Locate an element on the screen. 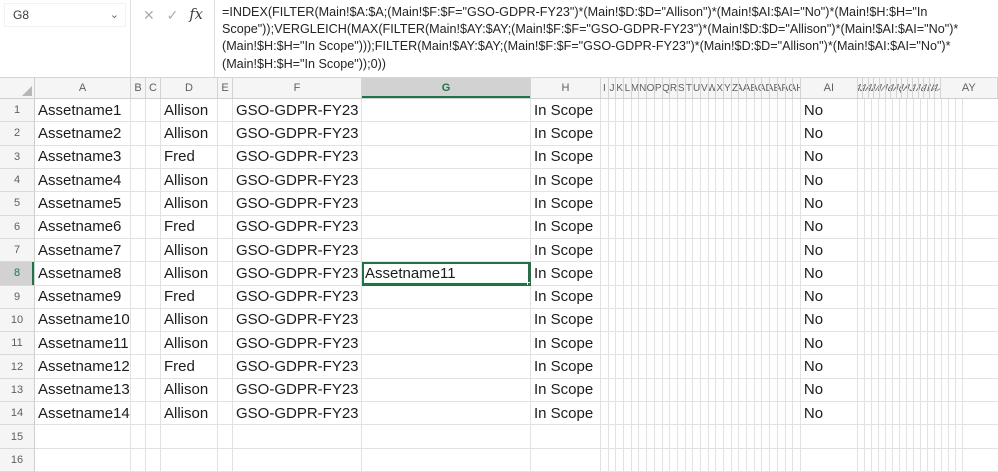 The width and height of the screenshot is (998, 472). cell-AA7 is located at coordinates (743, 250).